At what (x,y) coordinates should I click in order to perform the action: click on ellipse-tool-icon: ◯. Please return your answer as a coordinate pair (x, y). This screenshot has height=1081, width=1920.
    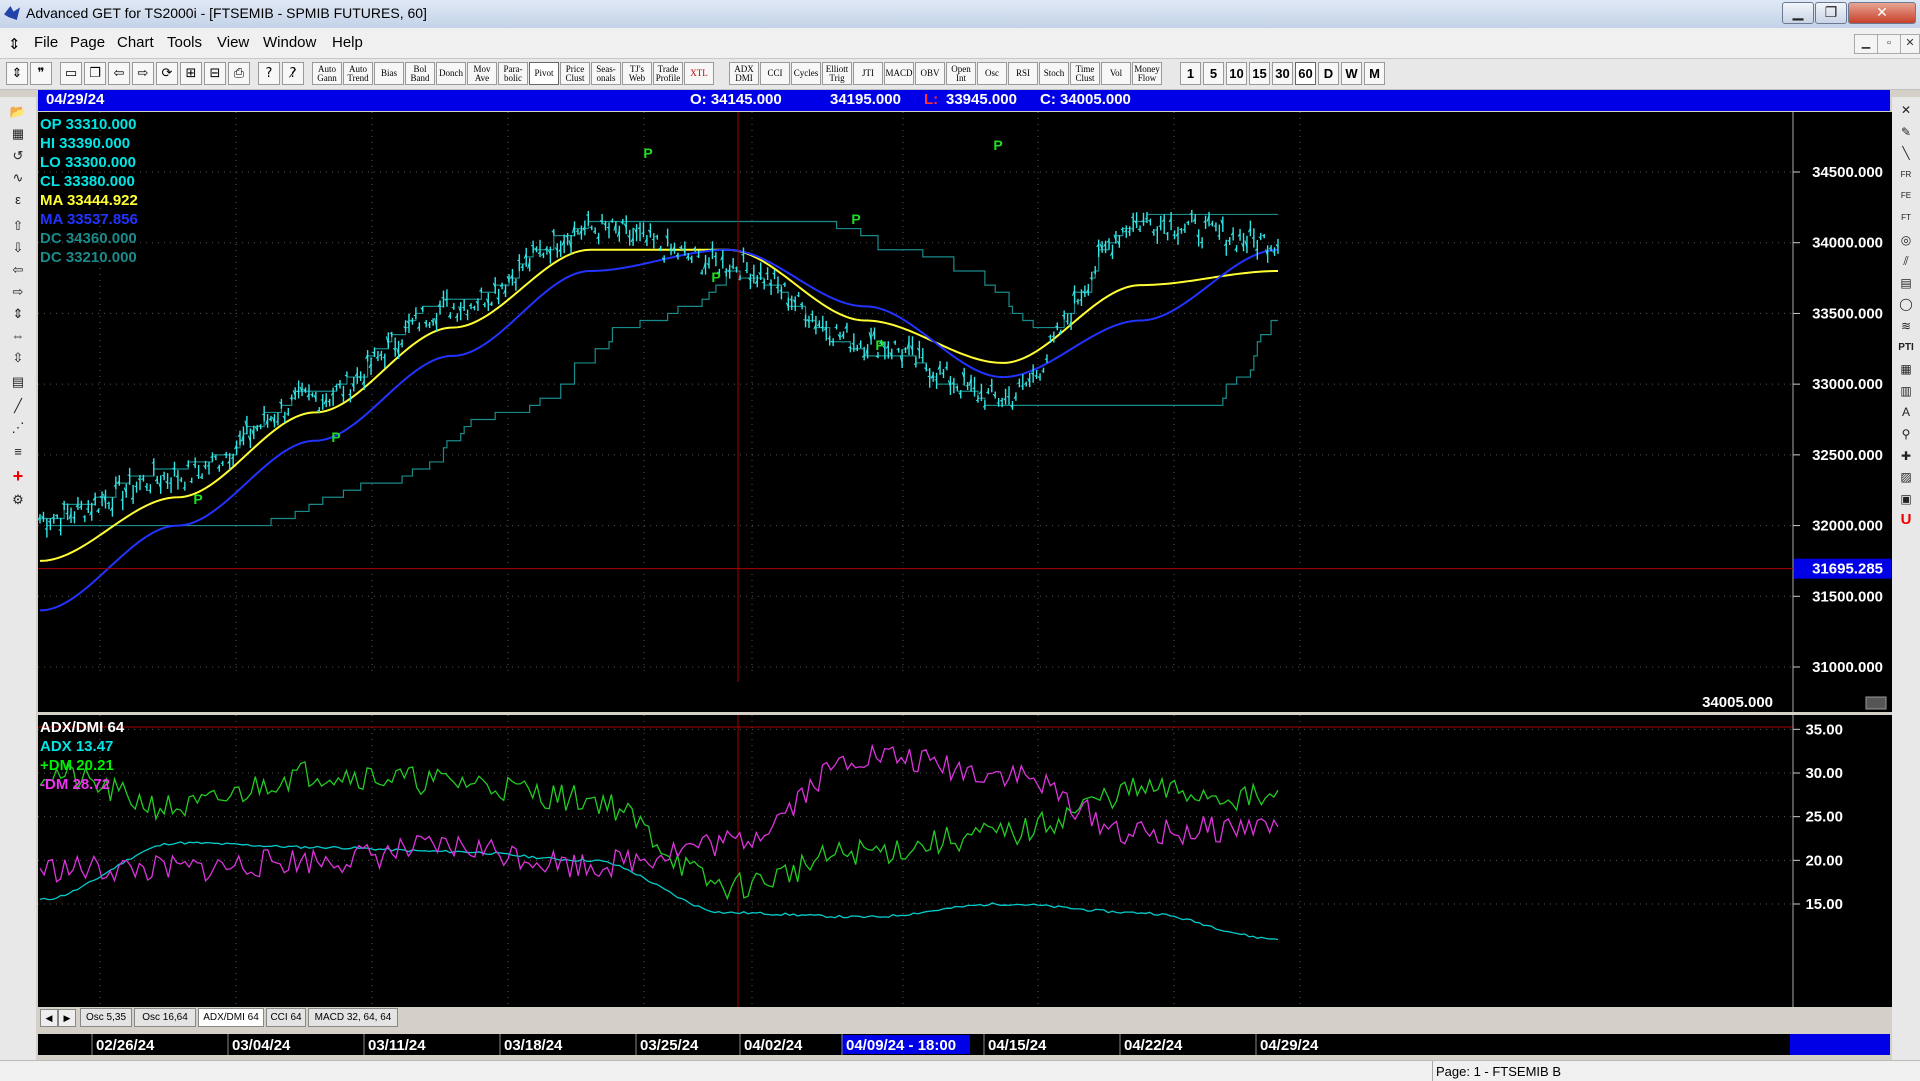
    Looking at the image, I should click on (1906, 304).